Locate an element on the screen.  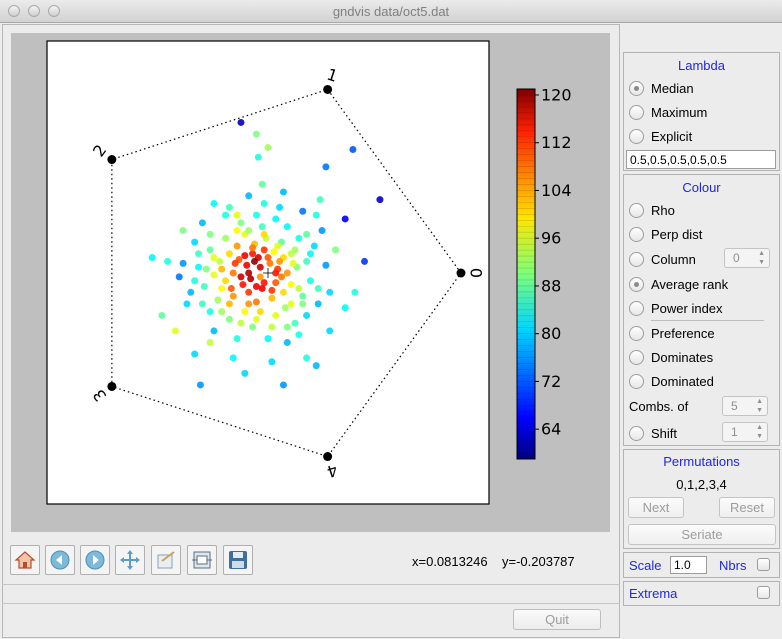
dominates-radio is located at coordinates (636, 357).